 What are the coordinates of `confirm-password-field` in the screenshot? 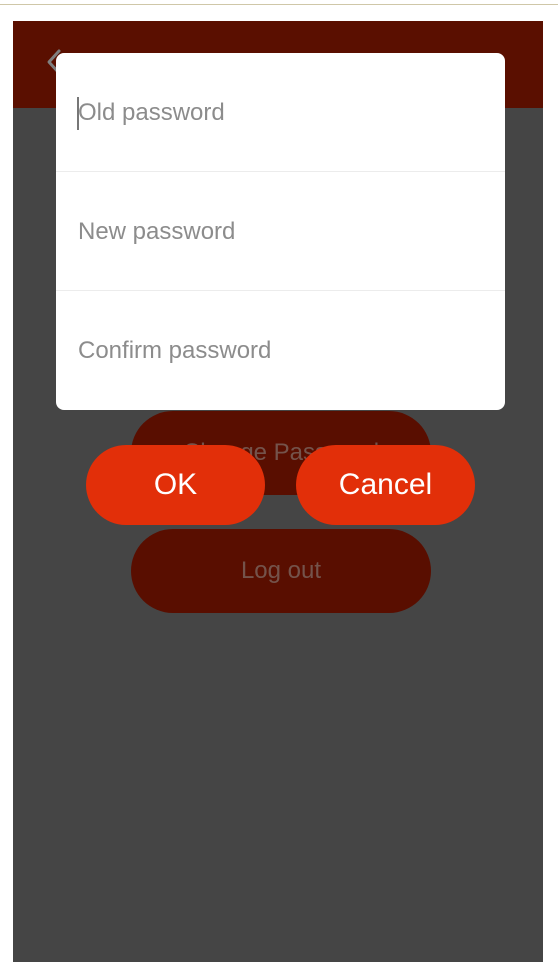 It's located at (278, 351).